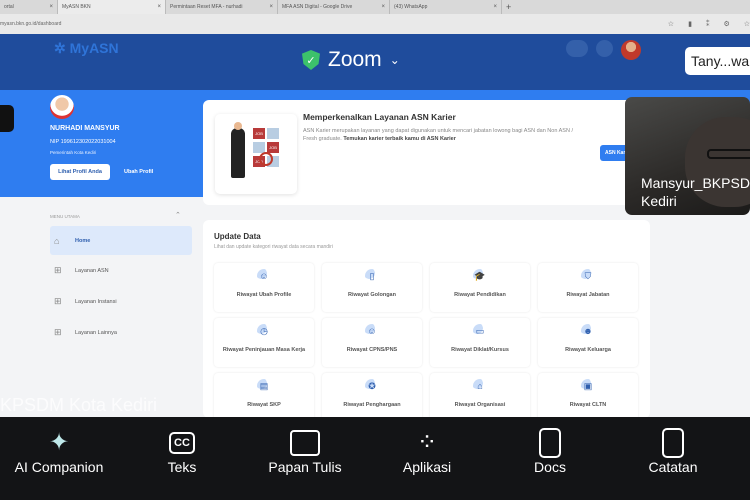 The width and height of the screenshot is (750, 500). What do you see at coordinates (687, 156) in the screenshot?
I see `participant-video: Mansyur_BKPSDM Kediri` at bounding box center [687, 156].